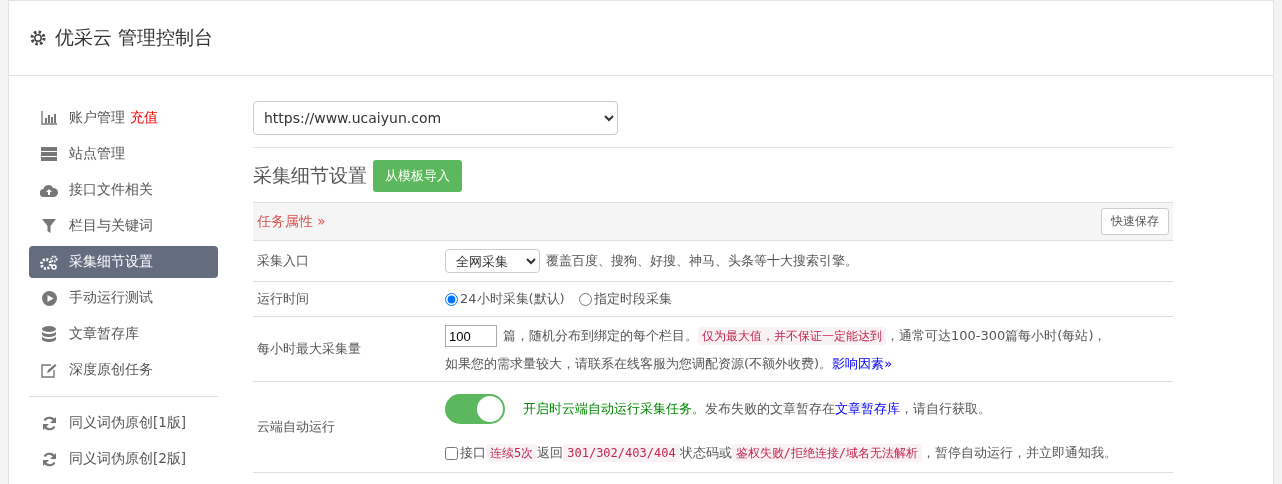 Image resolution: width=1282 pixels, height=484 pixels. Describe the element at coordinates (134, 37) in the screenshot. I see `page-title: 优采云 管理控制台` at that location.